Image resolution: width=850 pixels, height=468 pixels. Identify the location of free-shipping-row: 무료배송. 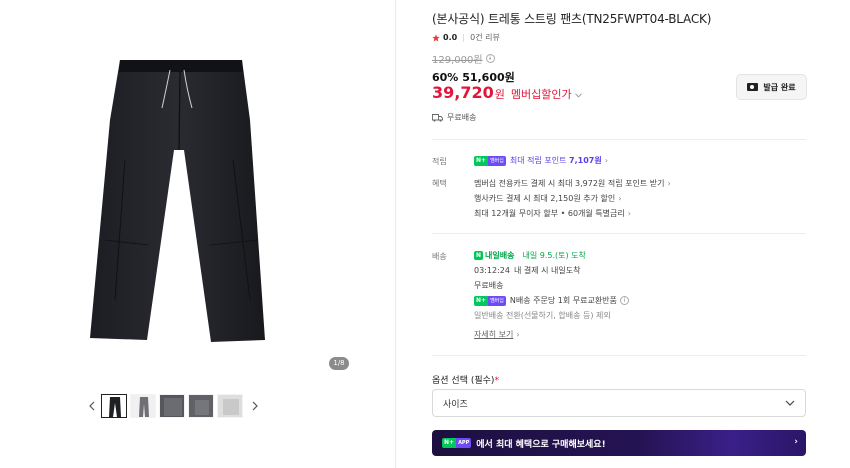
(454, 117).